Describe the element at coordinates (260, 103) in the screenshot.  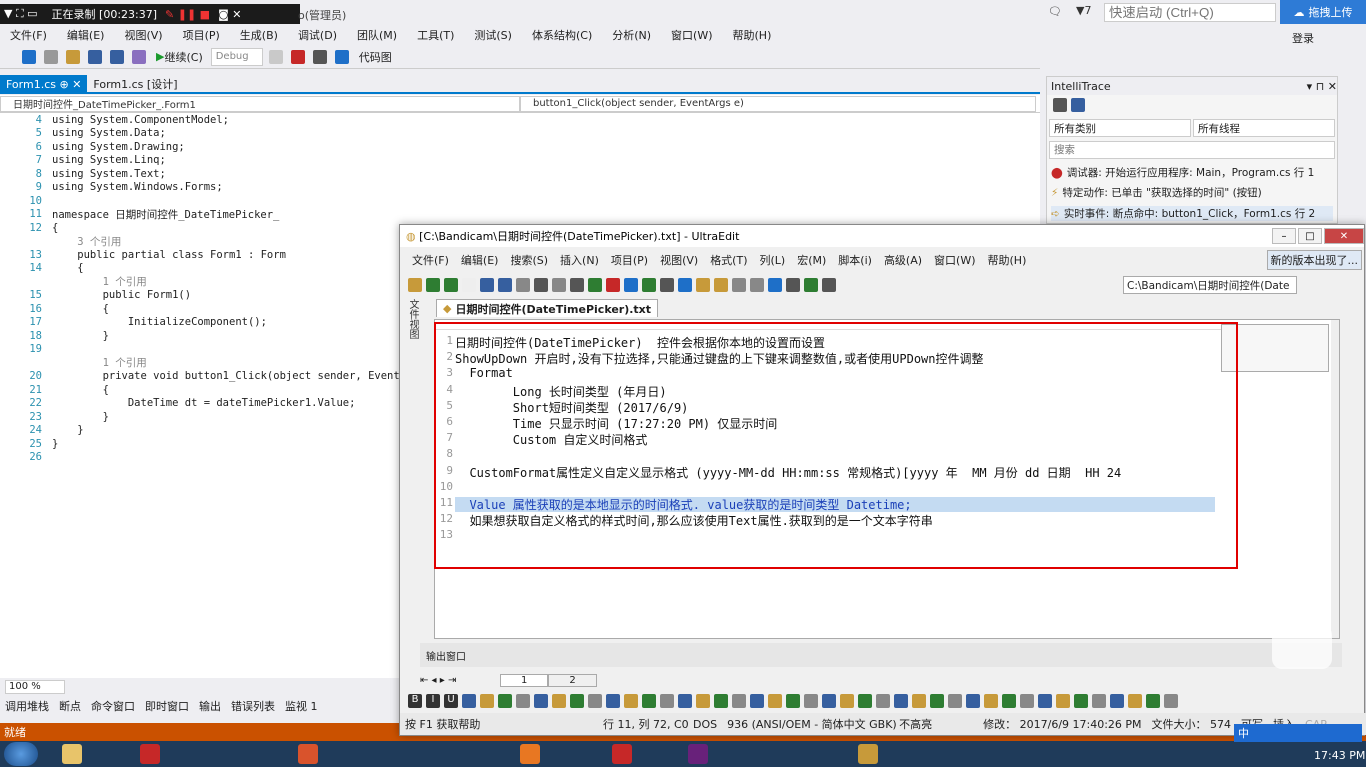
I see `class-combo: 日期时间控件_DateTimePicker_.Form1` at that location.